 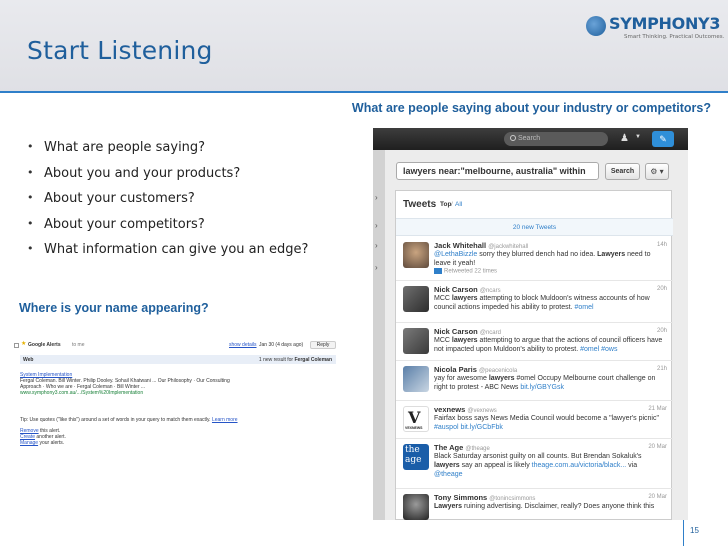 I want to click on select-checkbox, so click(x=16, y=345).